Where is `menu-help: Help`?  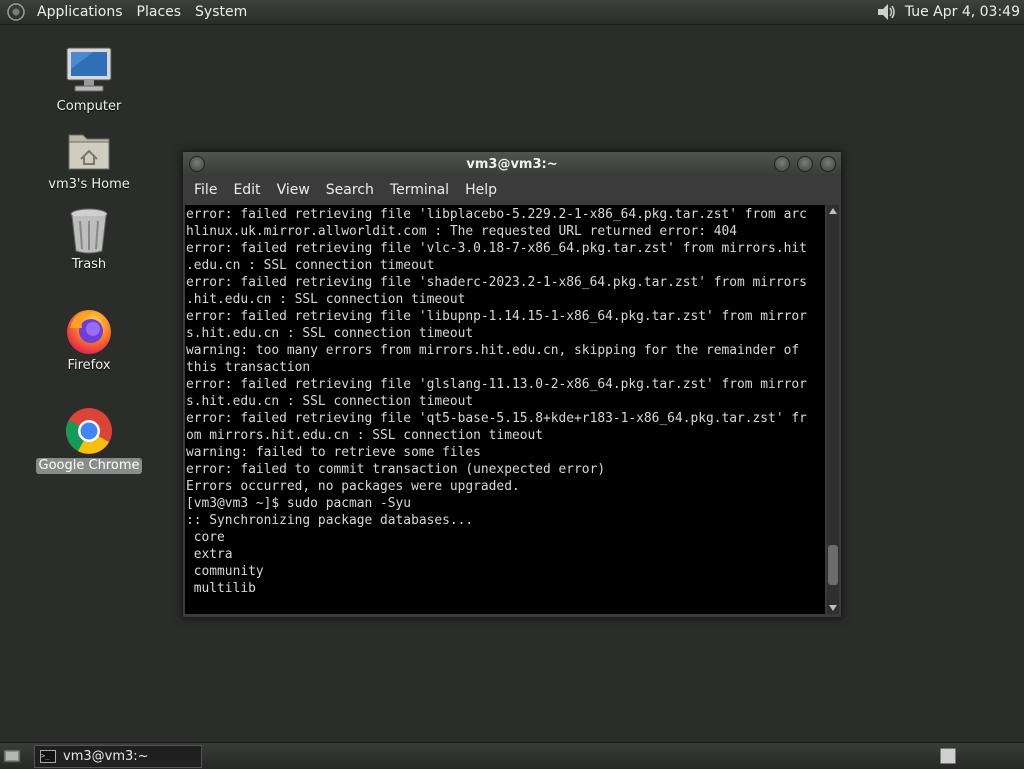 menu-help: Help is located at coordinates (481, 190).